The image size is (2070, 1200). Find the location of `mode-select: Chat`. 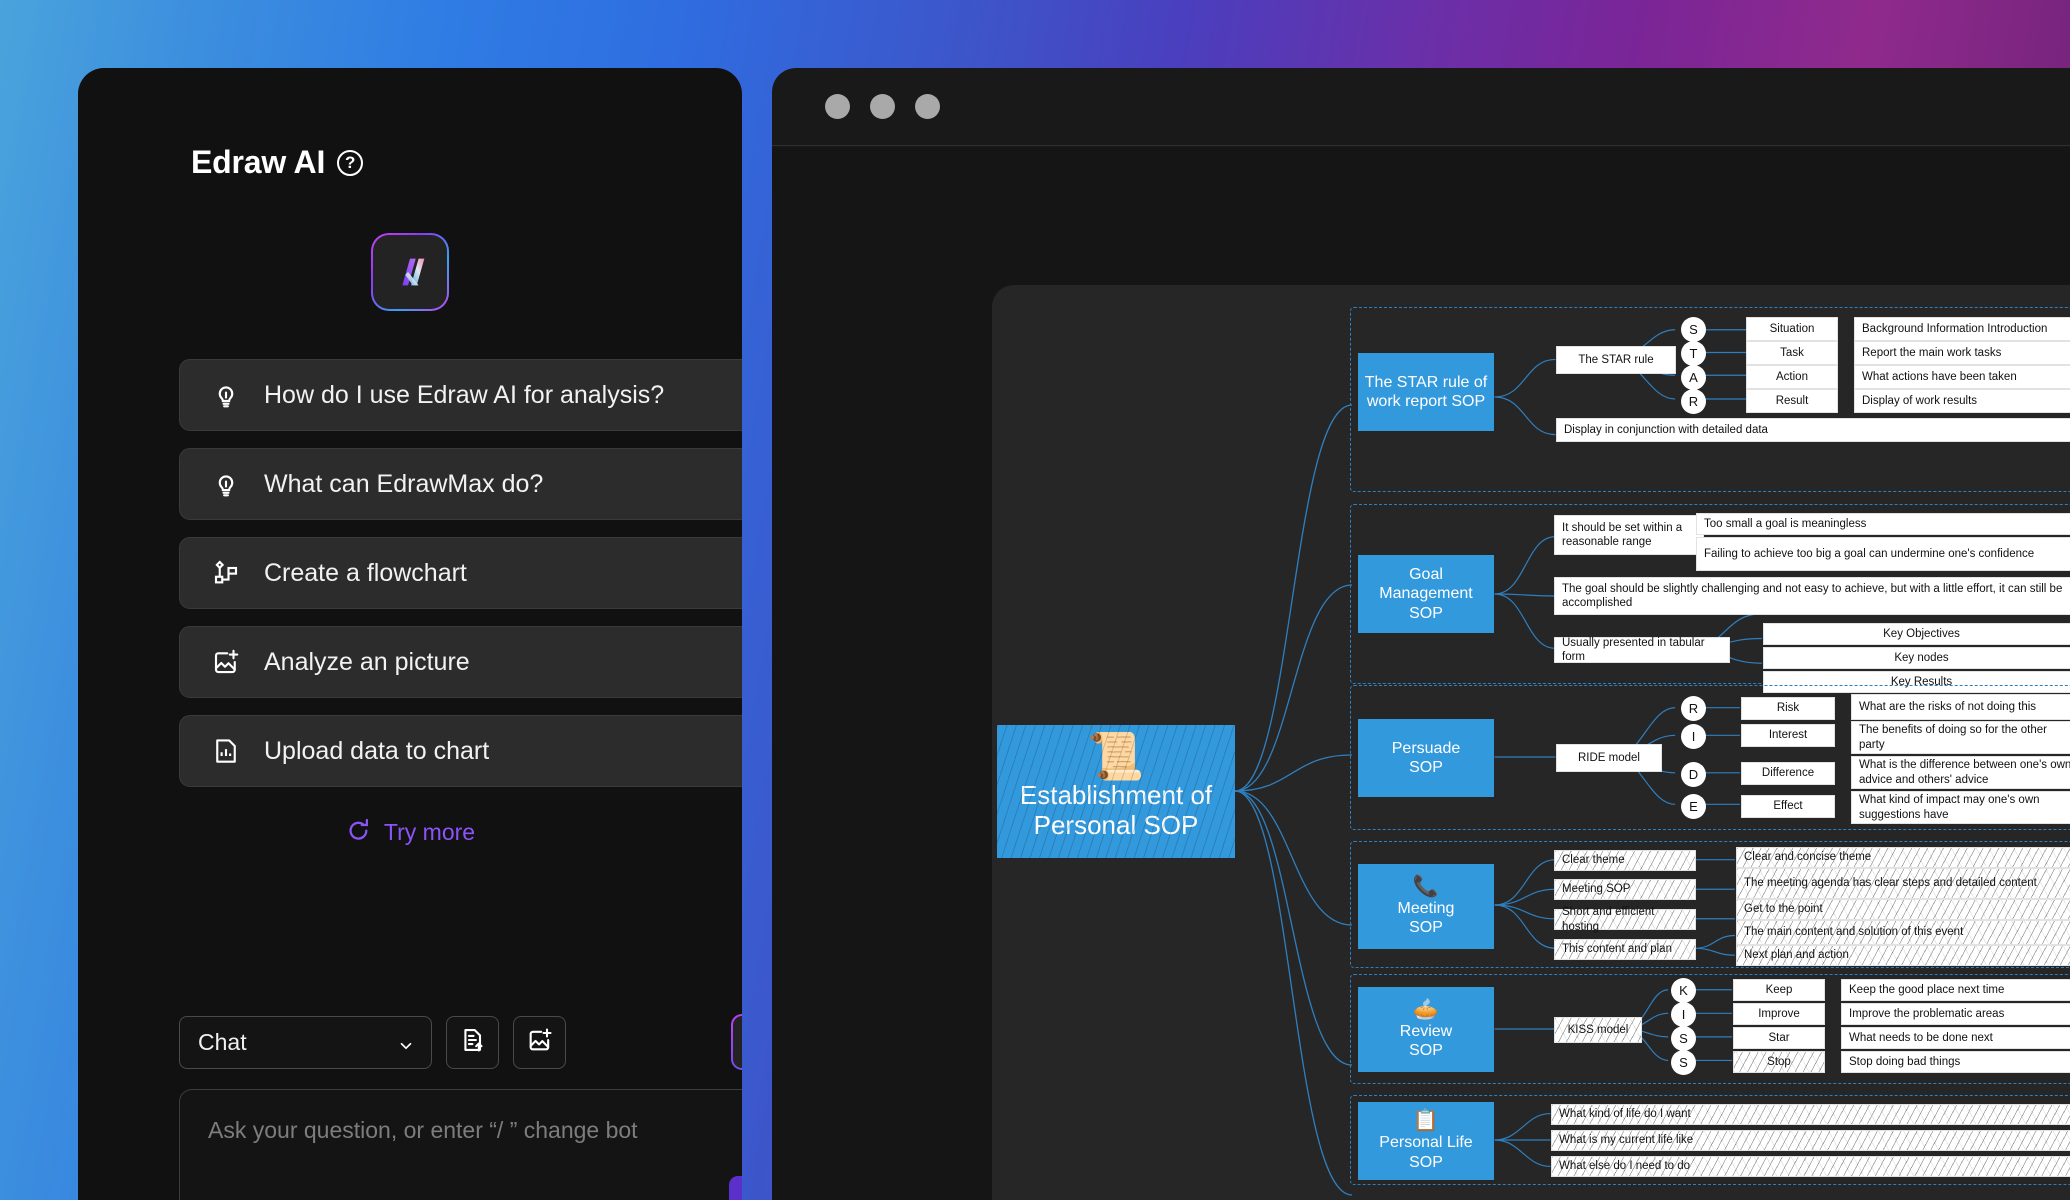

mode-select: Chat is located at coordinates (305, 1042).